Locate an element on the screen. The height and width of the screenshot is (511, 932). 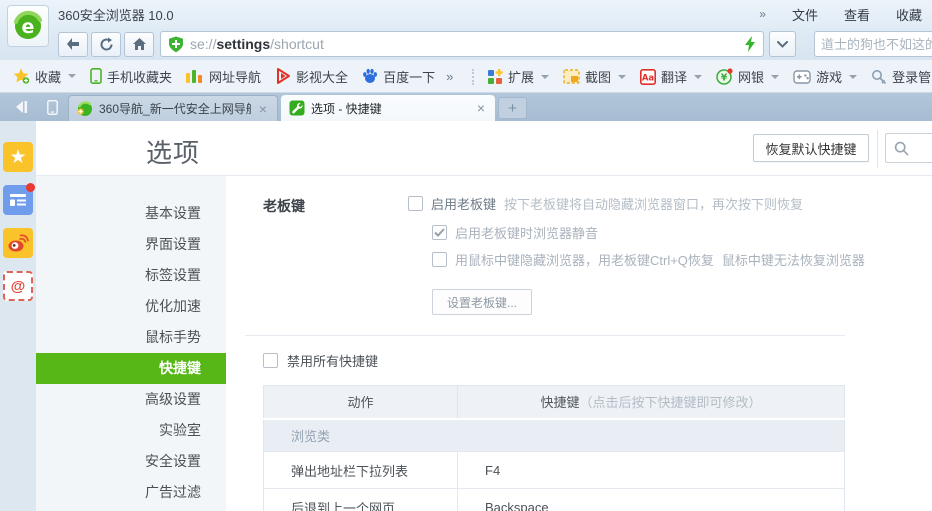
sidebar-favorites-icon: ★ is located at coordinates (18, 157).